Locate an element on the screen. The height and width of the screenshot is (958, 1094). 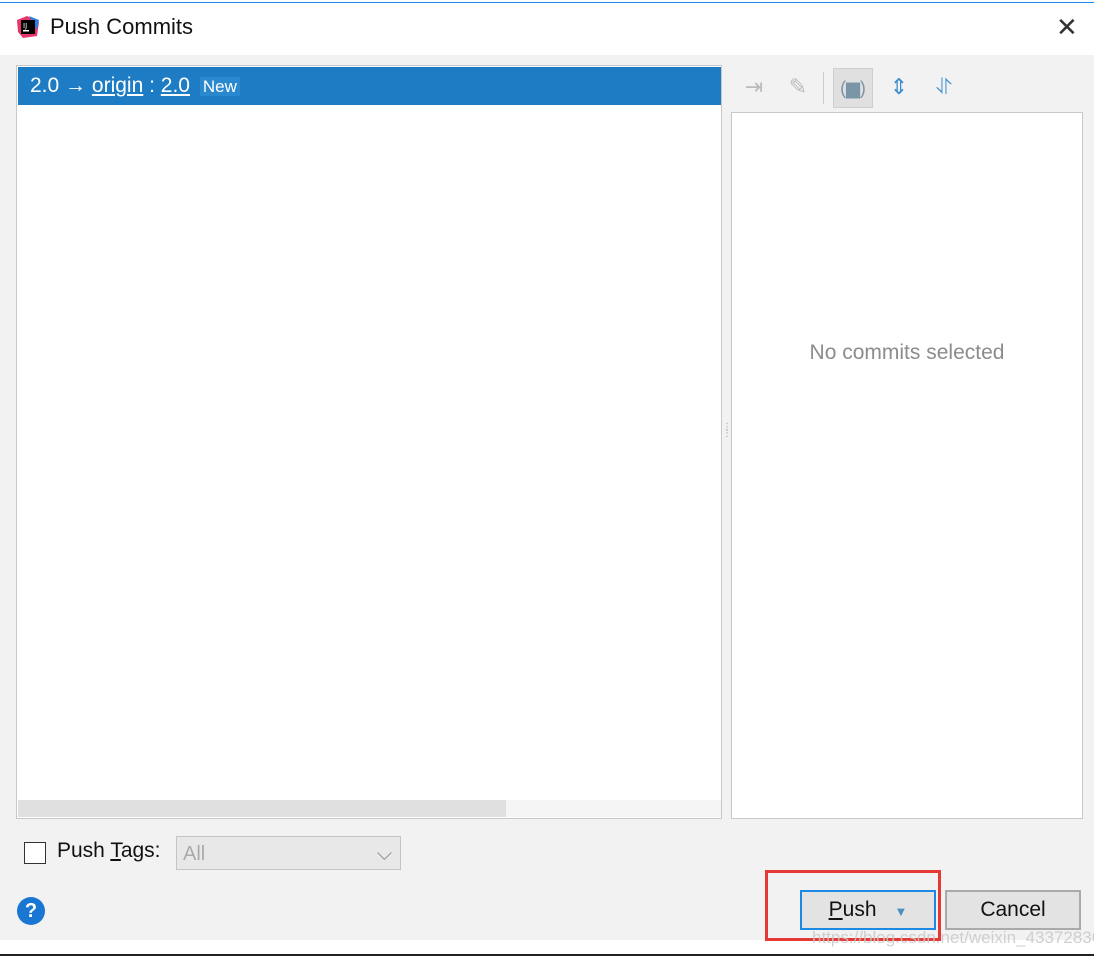
bottom-border is located at coordinates (547, 955).